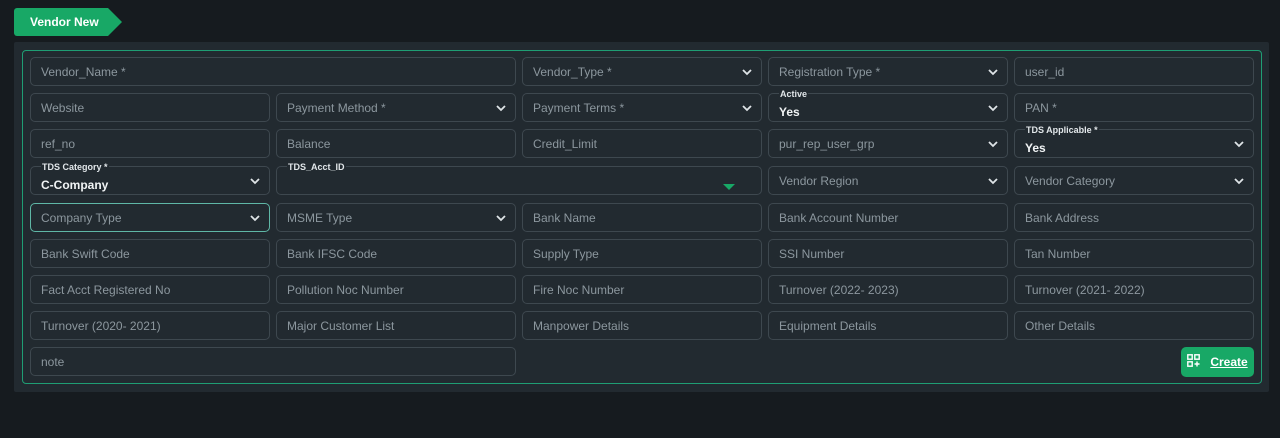  What do you see at coordinates (58, 143) in the screenshot?
I see `ref-no-placeholder: ref_no` at bounding box center [58, 143].